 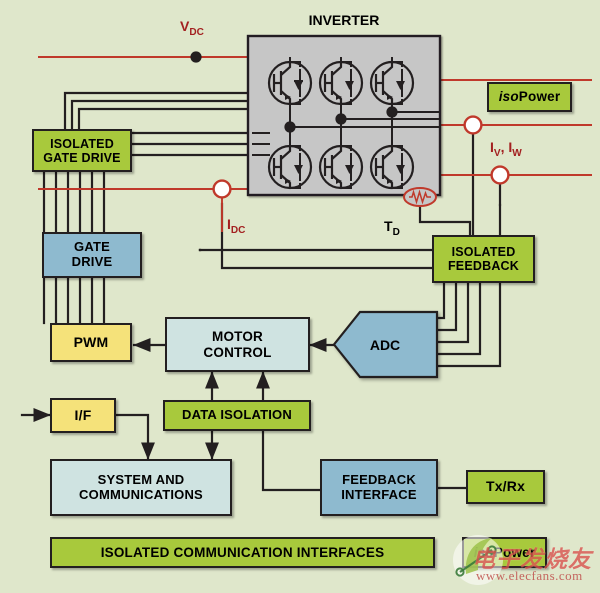 What do you see at coordinates (539, 97) in the screenshot?
I see `isopower-top-power: Power` at bounding box center [539, 97].